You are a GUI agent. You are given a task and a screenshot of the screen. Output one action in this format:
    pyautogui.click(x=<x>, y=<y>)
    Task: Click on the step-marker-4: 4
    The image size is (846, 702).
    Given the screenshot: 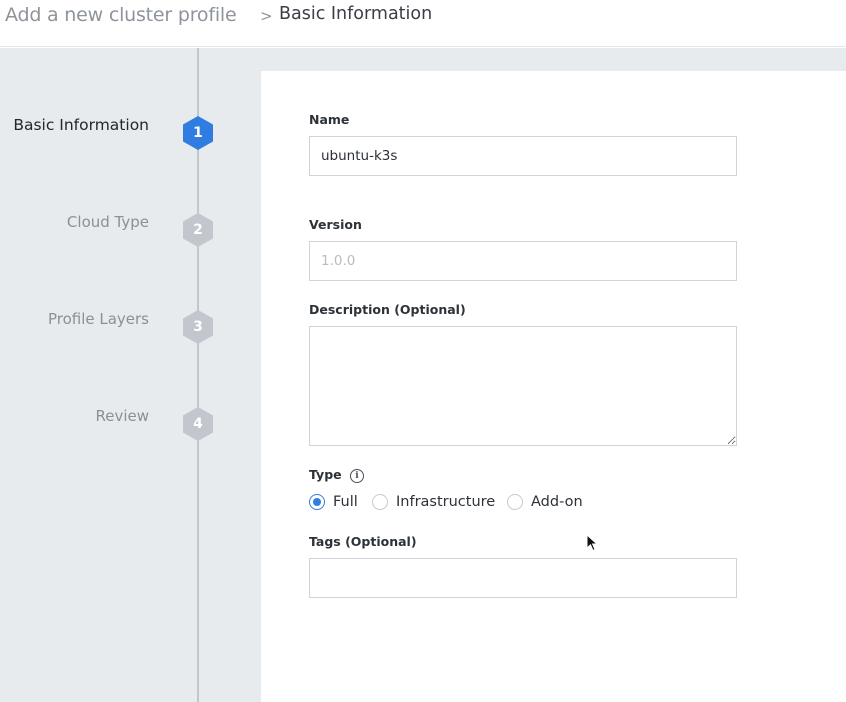 What is the action you would take?
    pyautogui.click(x=198, y=424)
    